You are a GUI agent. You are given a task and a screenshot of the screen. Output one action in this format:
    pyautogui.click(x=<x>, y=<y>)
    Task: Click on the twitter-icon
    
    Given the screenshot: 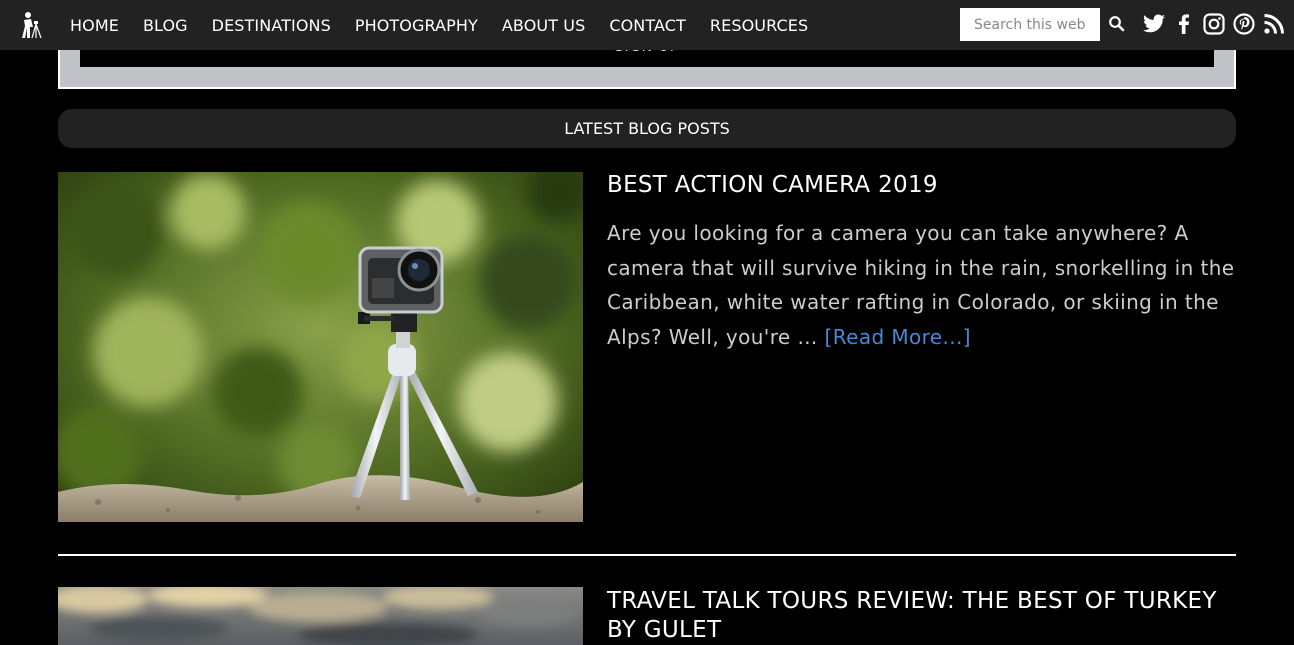 What is the action you would take?
    pyautogui.click(x=1154, y=24)
    